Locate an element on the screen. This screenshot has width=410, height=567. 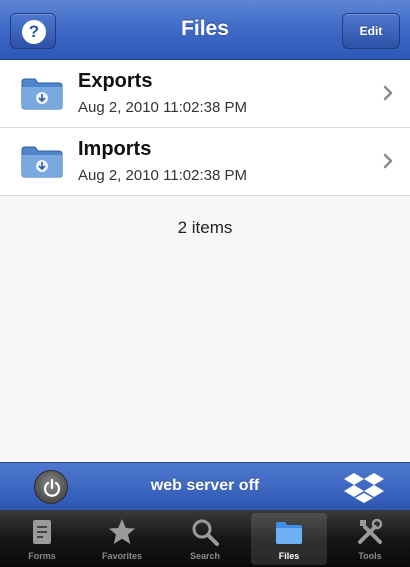
tab-tools: Tools is located at coordinates (370, 539).